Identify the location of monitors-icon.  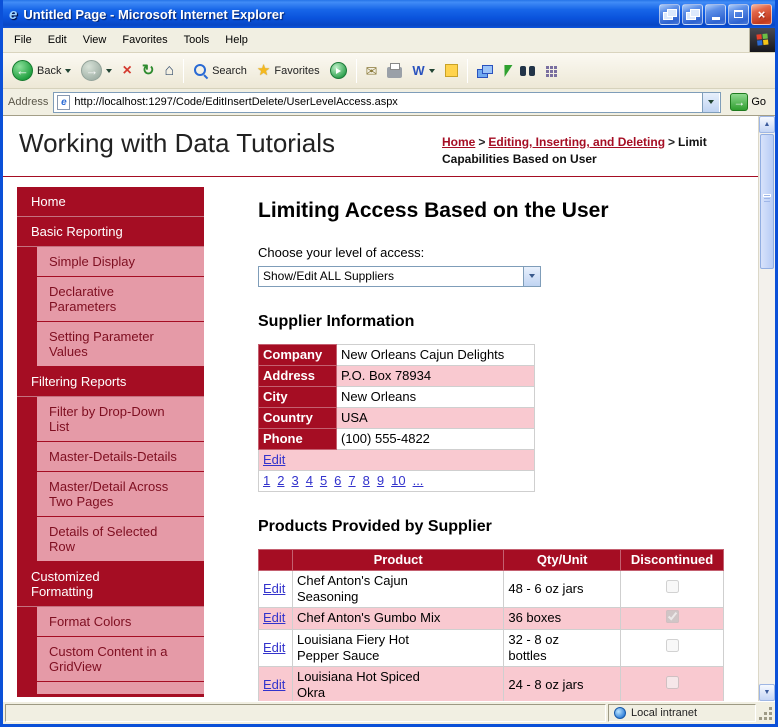
(484, 71).